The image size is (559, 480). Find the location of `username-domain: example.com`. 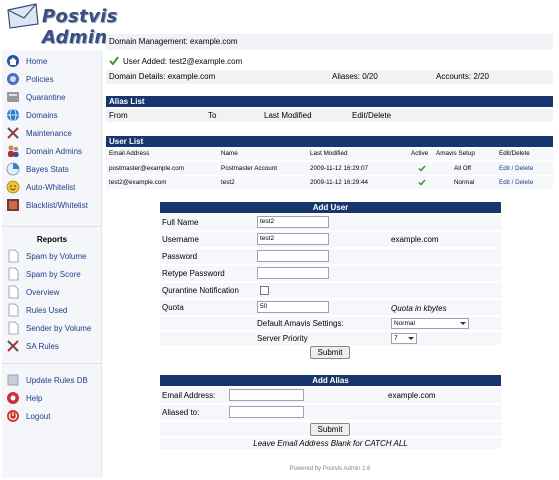

username-domain: example.com is located at coordinates (415, 239).